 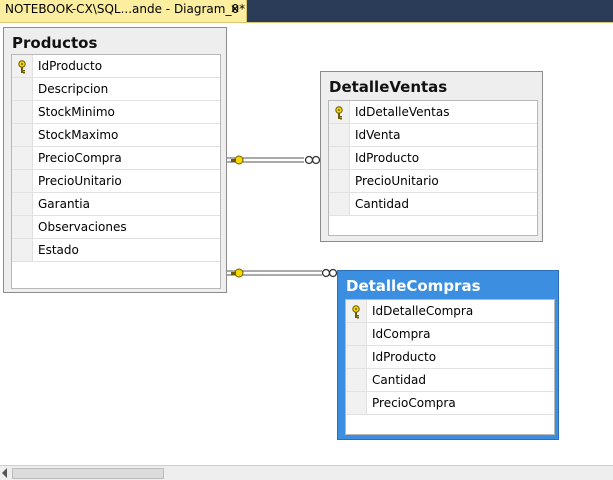 I want to click on column-row: IdDetalleCompra, so click(x=450, y=311).